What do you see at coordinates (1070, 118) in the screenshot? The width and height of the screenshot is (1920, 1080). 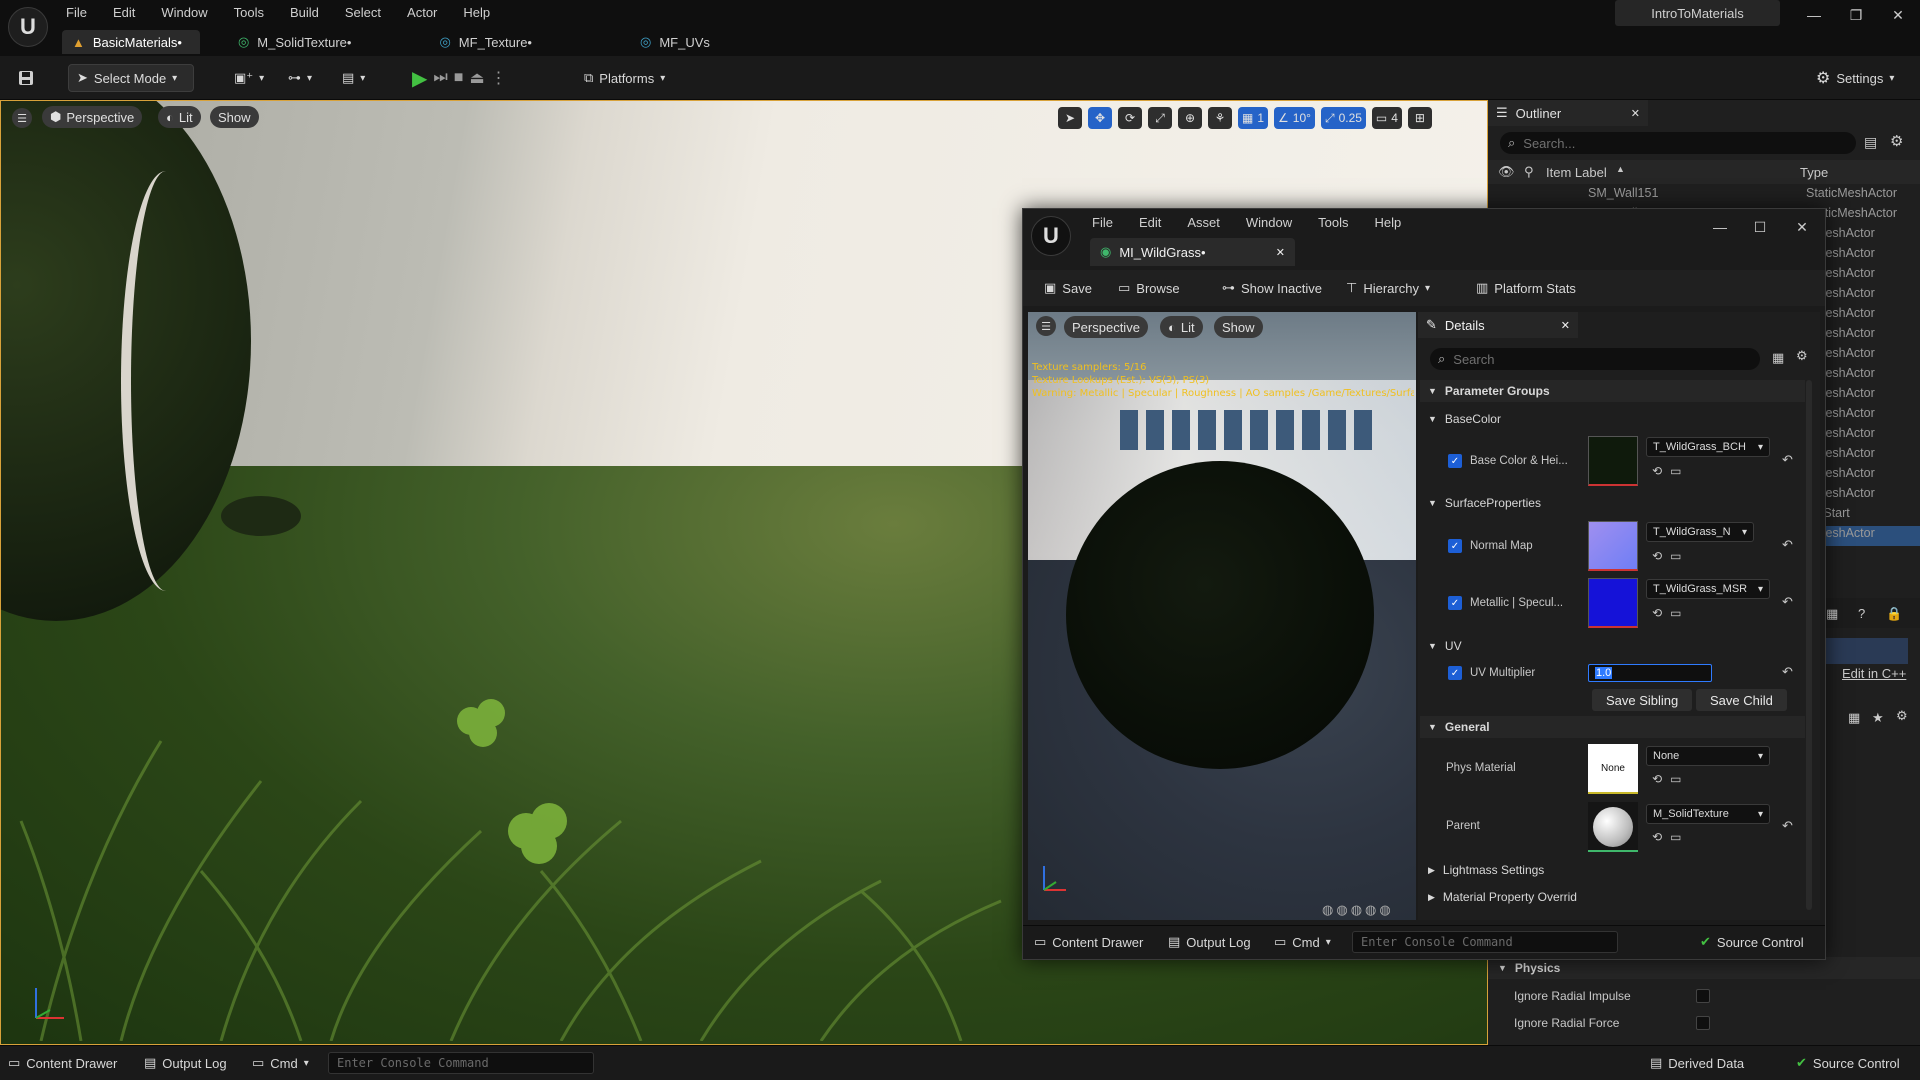 I see `select-tool-icon: ➤` at bounding box center [1070, 118].